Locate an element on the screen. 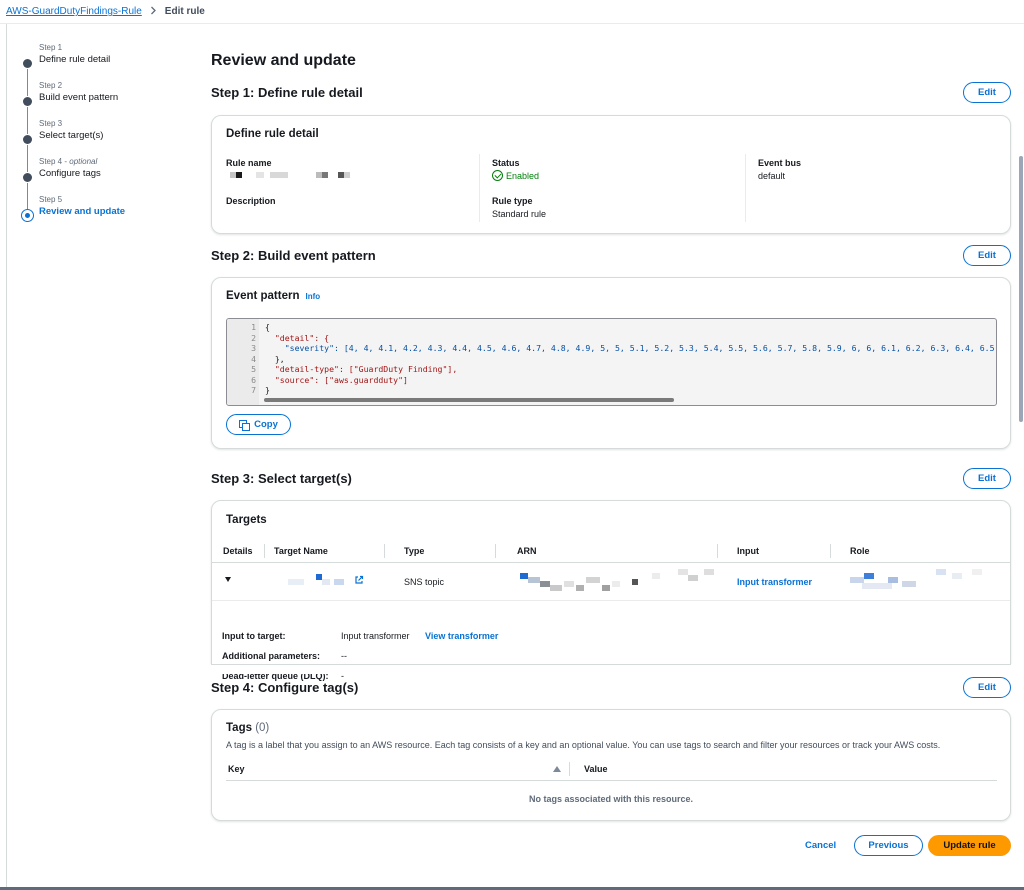  wizard-step-number: Step 2 is located at coordinates (51, 85).